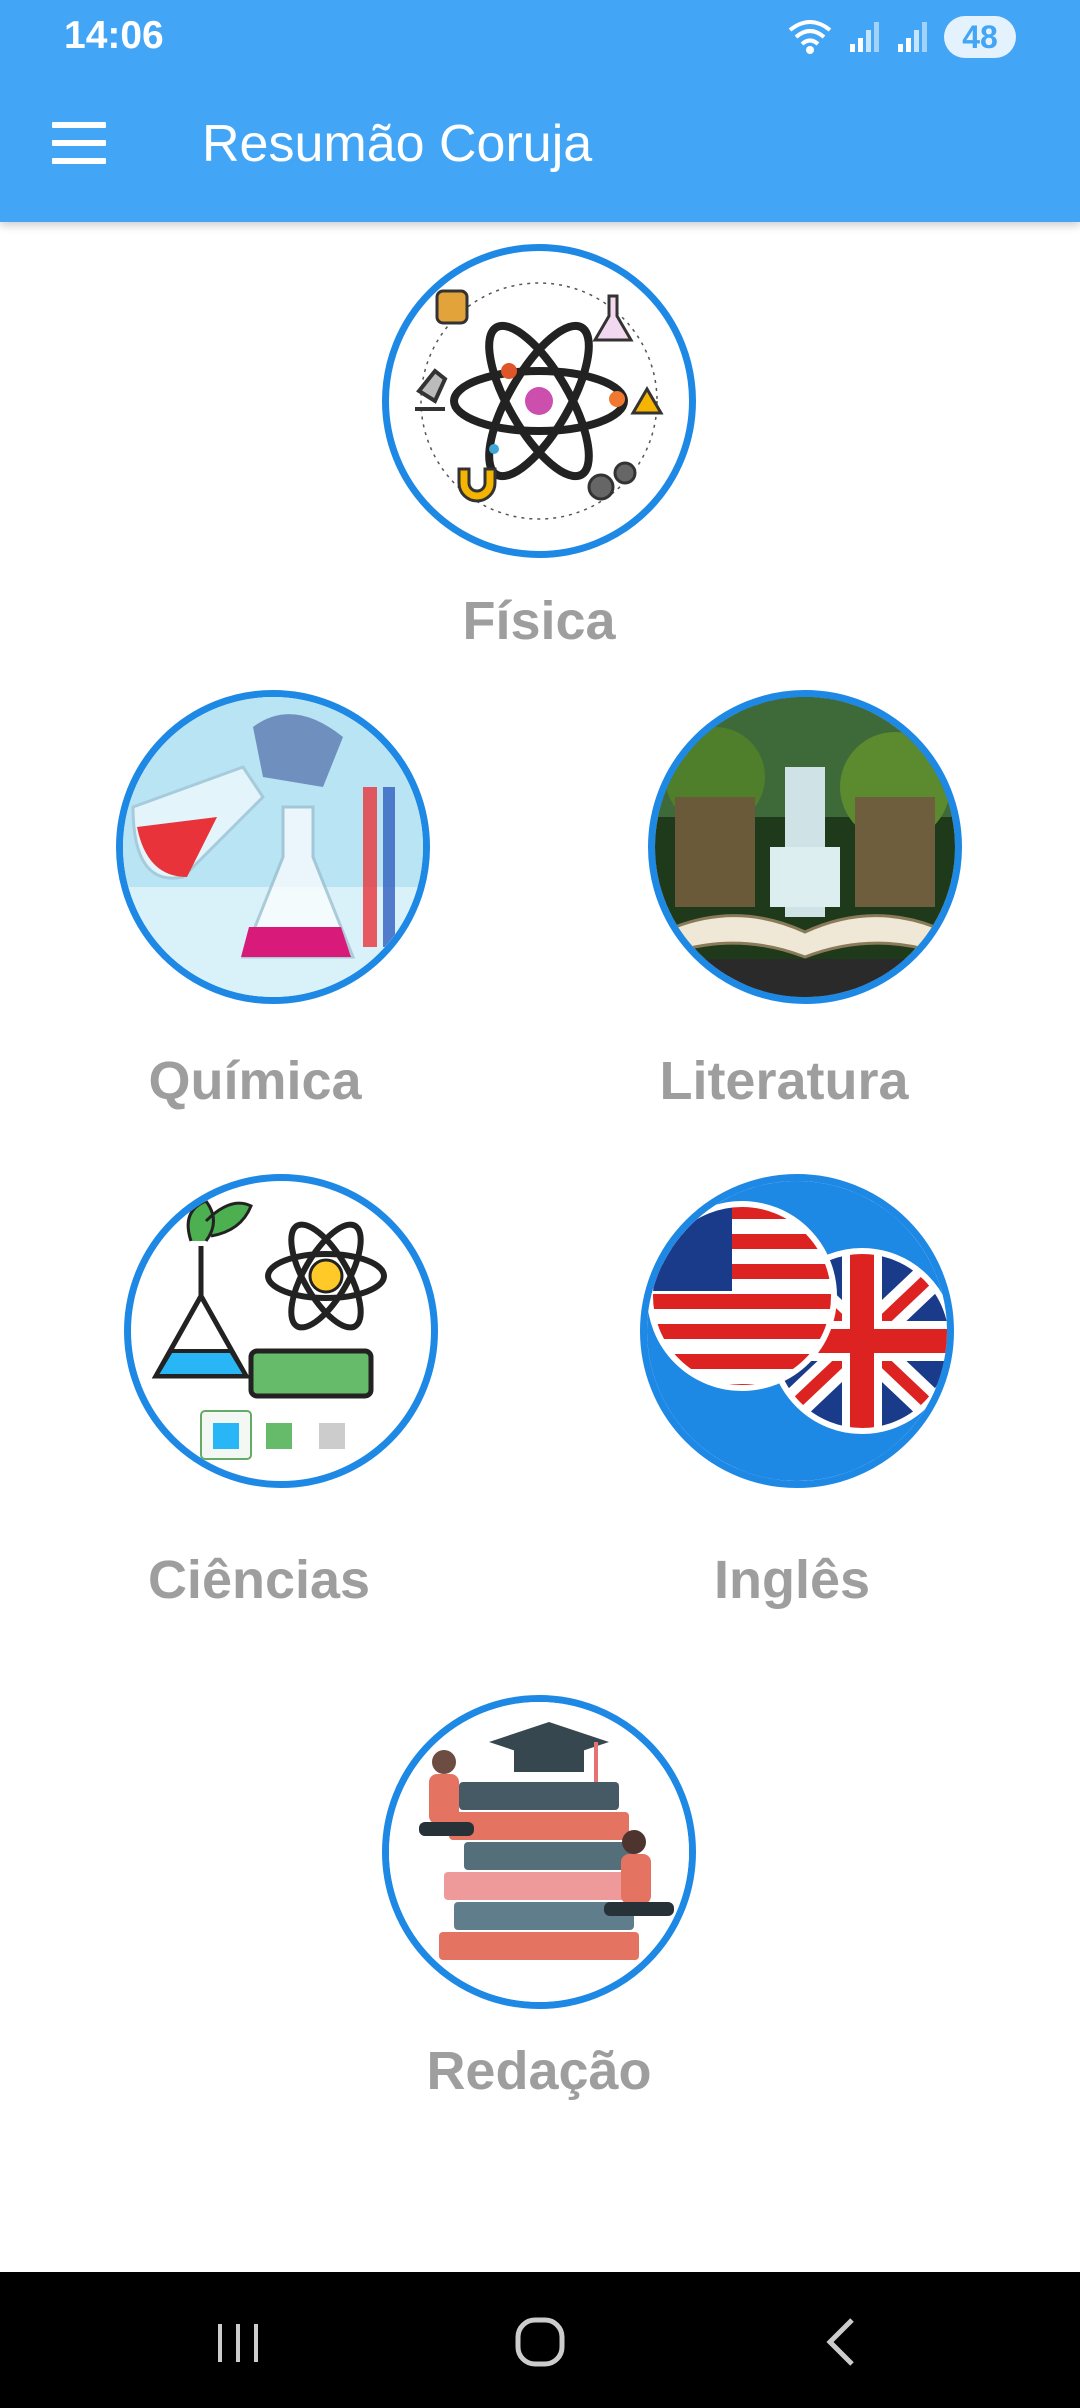  Describe the element at coordinates (805, 847) in the screenshot. I see `literatura-image` at that location.